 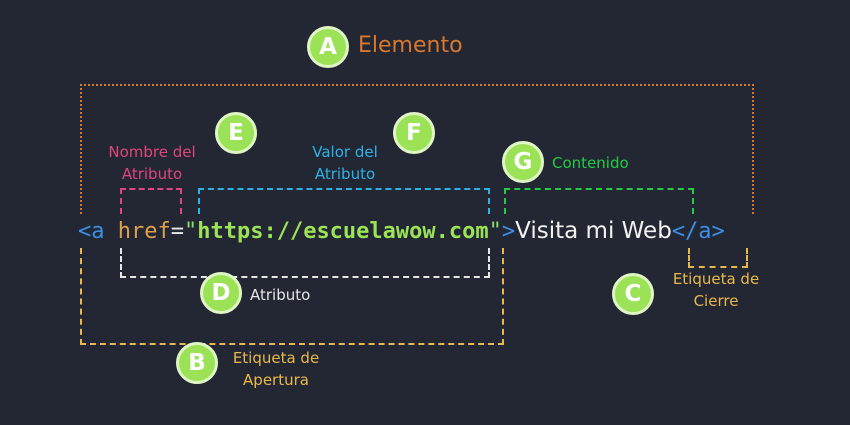 I want to click on badge-b: B, so click(x=197, y=363).